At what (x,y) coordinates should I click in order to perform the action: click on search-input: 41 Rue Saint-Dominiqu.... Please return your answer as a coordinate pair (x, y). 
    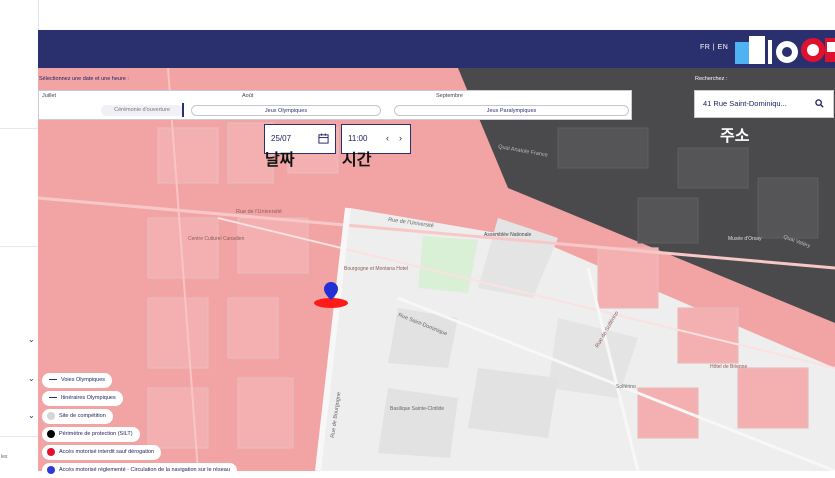
    Looking at the image, I should click on (745, 103).